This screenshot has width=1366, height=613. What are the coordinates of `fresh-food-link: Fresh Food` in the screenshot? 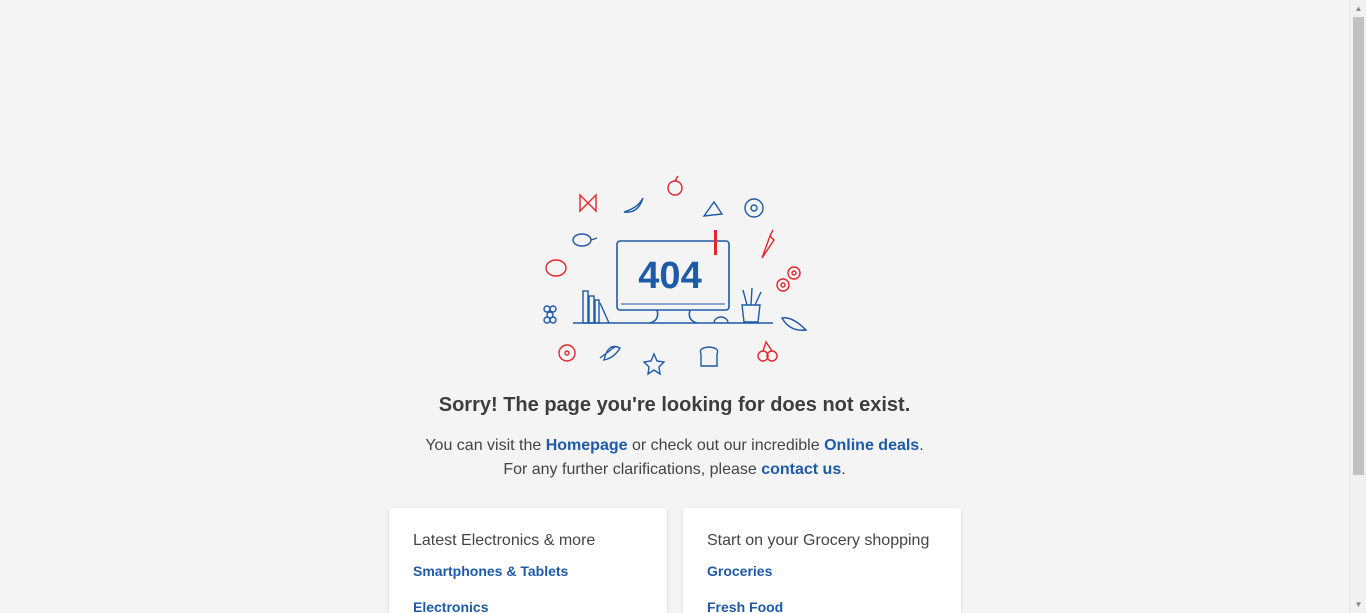 It's located at (822, 606).